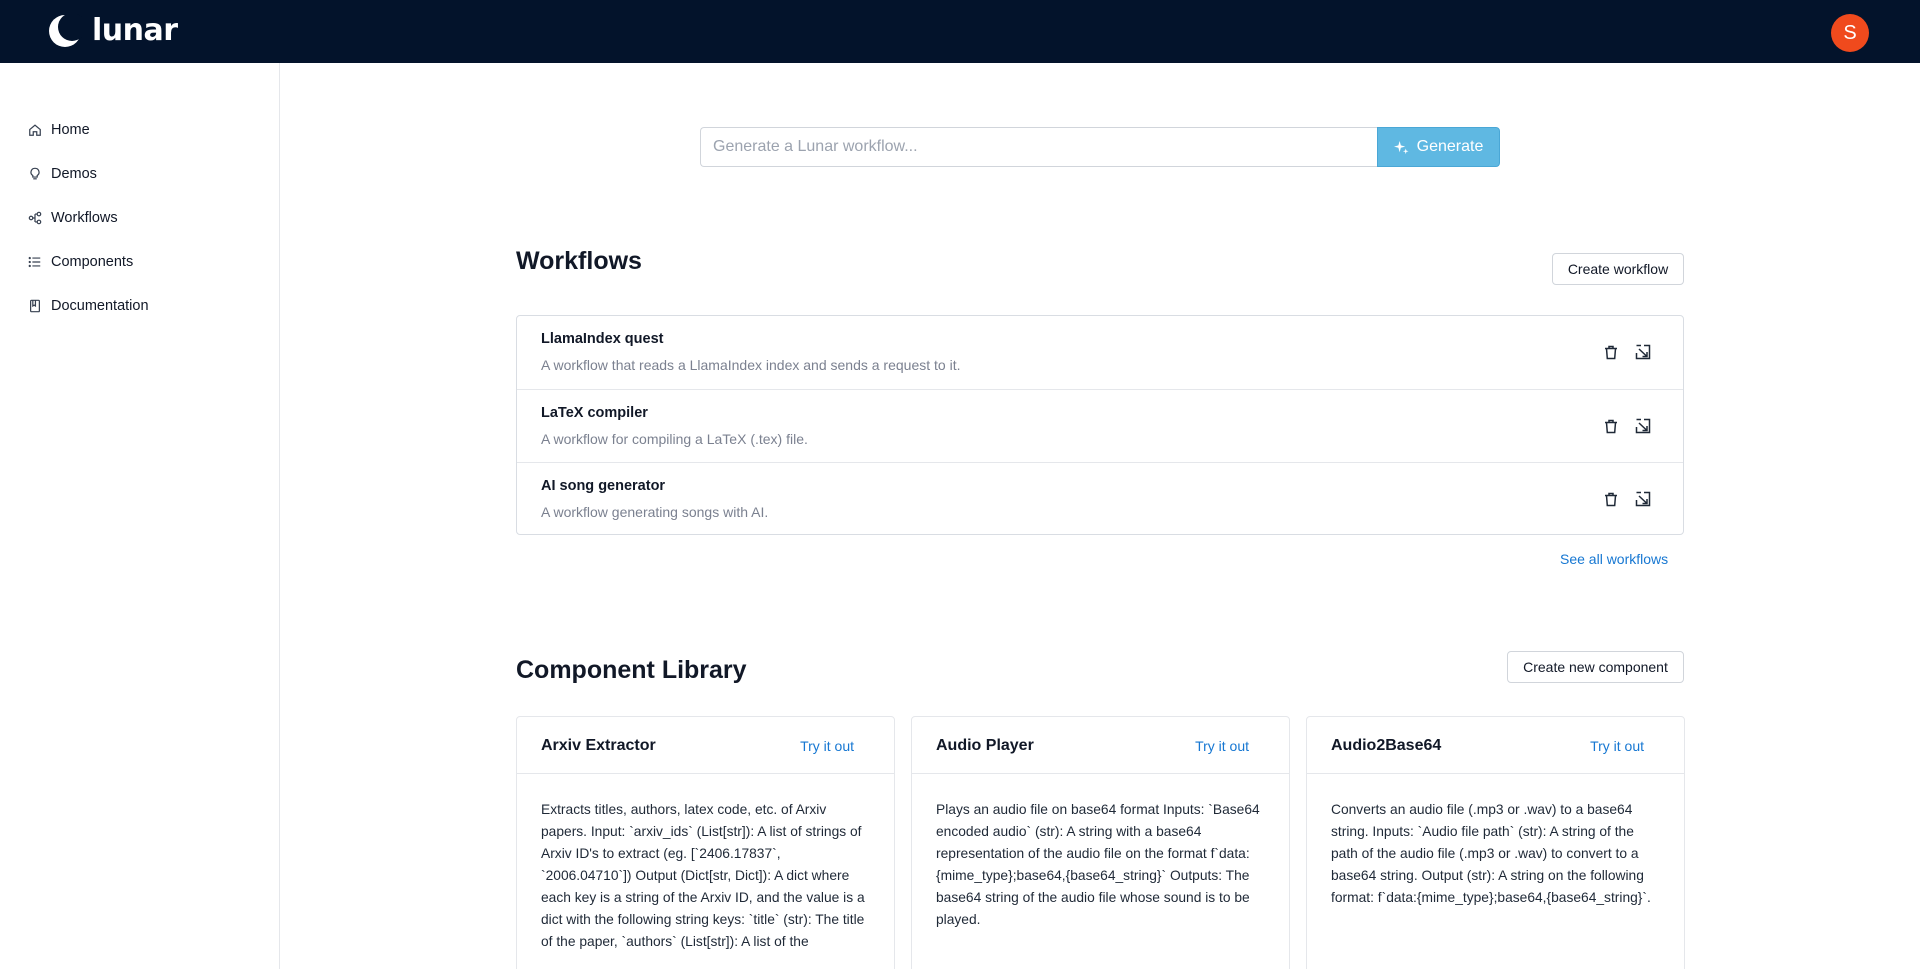 The width and height of the screenshot is (1920, 969). I want to click on user-avatar: S, so click(1850, 33).